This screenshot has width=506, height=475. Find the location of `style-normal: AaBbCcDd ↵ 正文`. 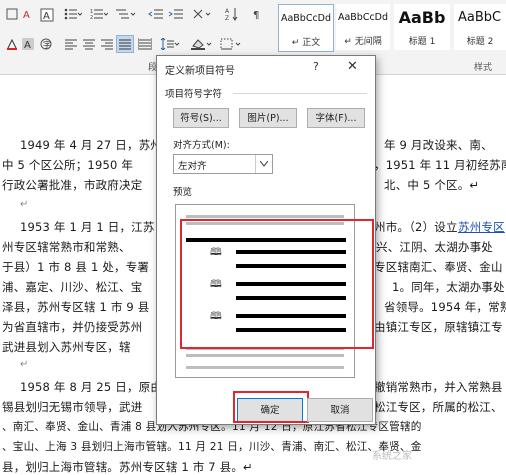

style-normal: AaBbCcDd ↵ 正文 is located at coordinates (306, 28).